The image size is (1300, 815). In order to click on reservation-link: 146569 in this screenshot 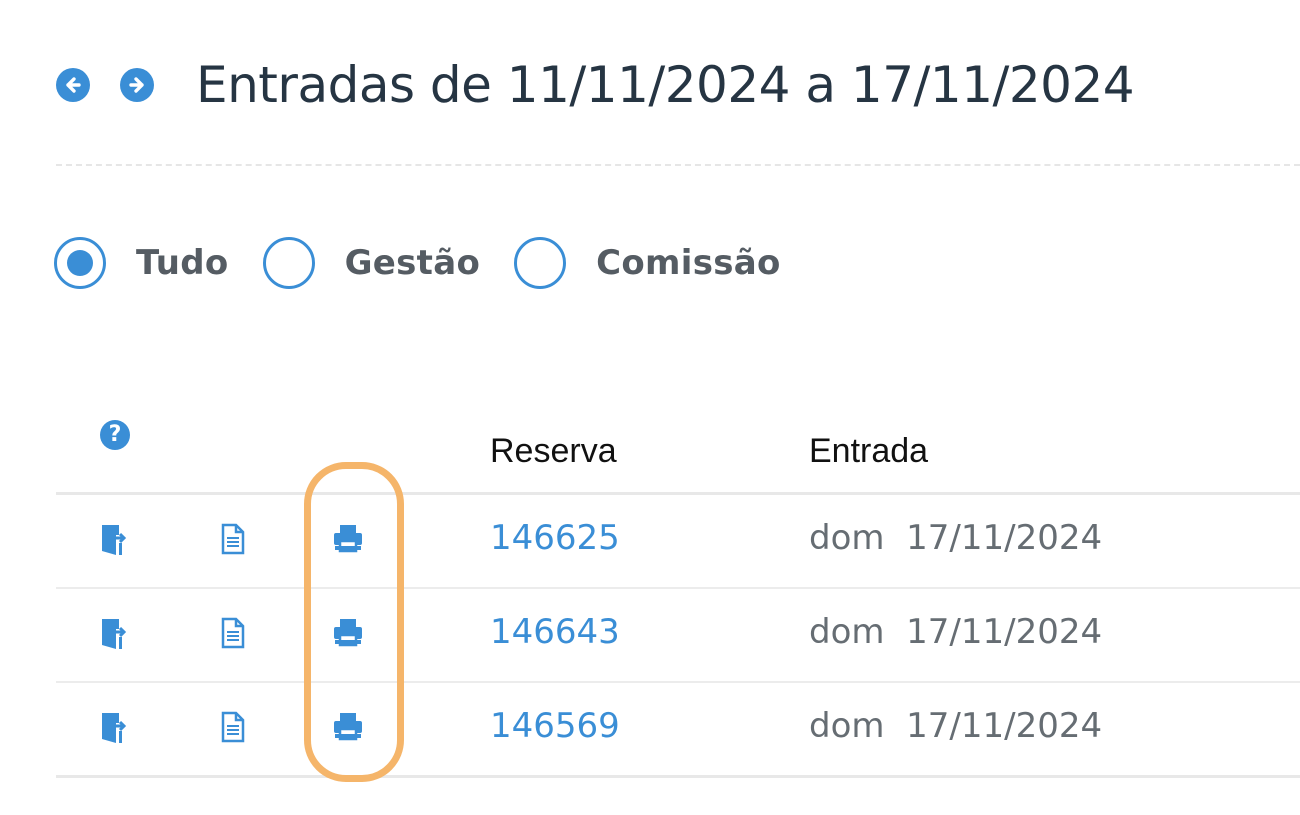, I will do `click(555, 726)`.